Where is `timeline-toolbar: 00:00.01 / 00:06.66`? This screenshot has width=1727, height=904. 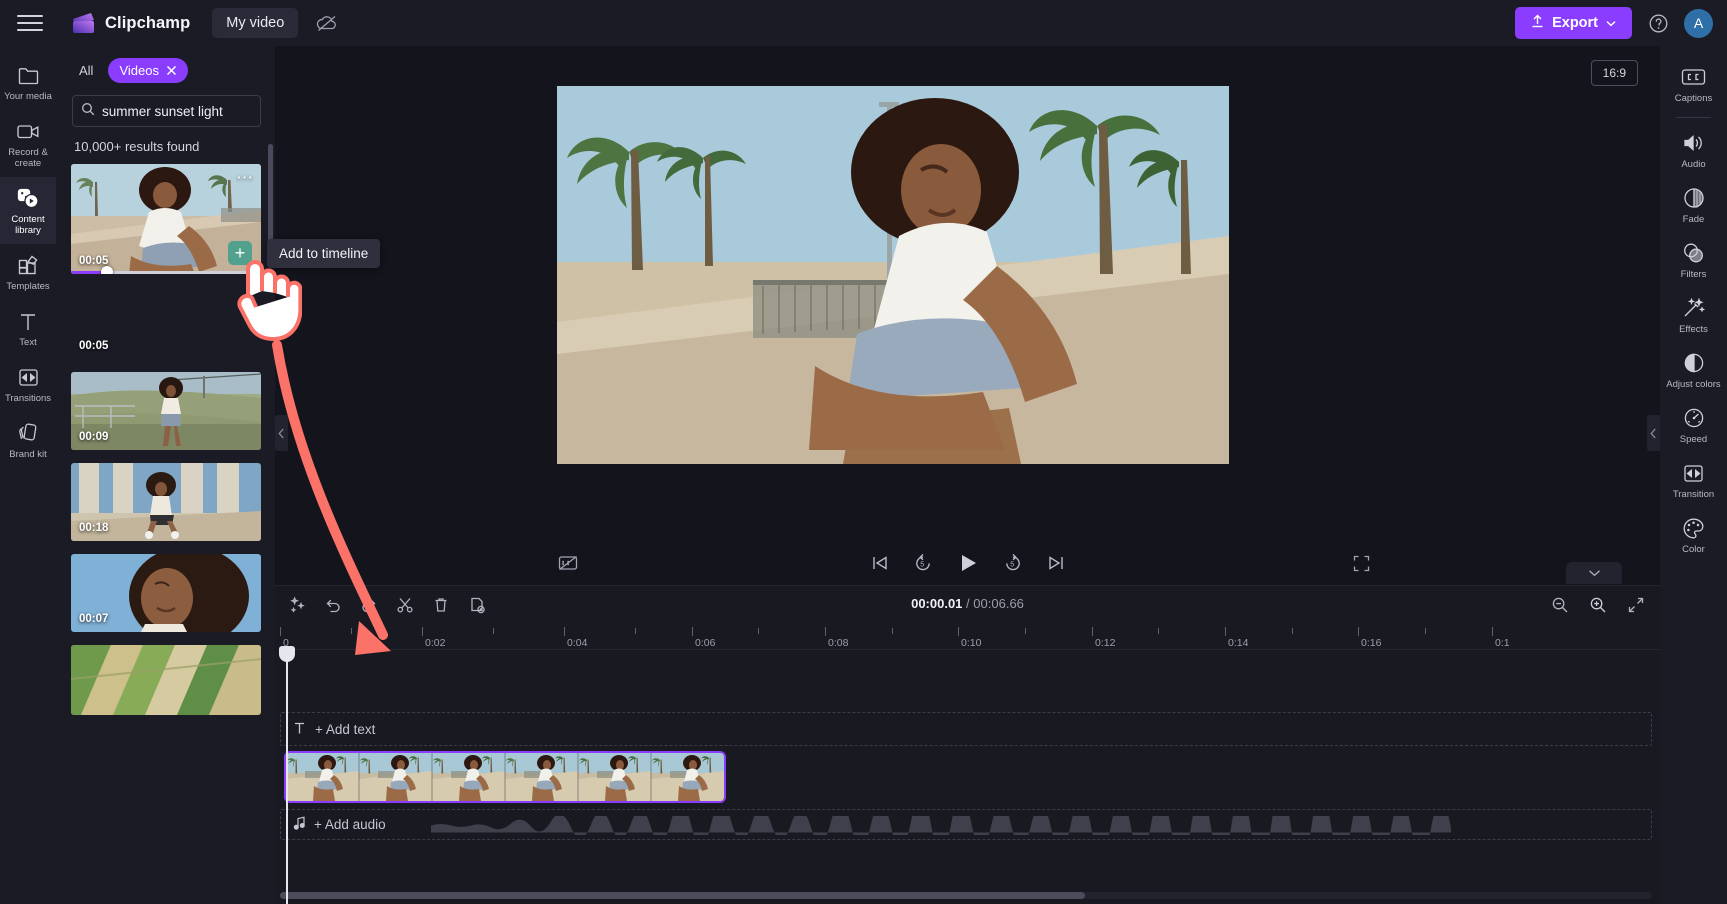 timeline-toolbar: 00:00.01 / 00:06.66 is located at coordinates (967, 605).